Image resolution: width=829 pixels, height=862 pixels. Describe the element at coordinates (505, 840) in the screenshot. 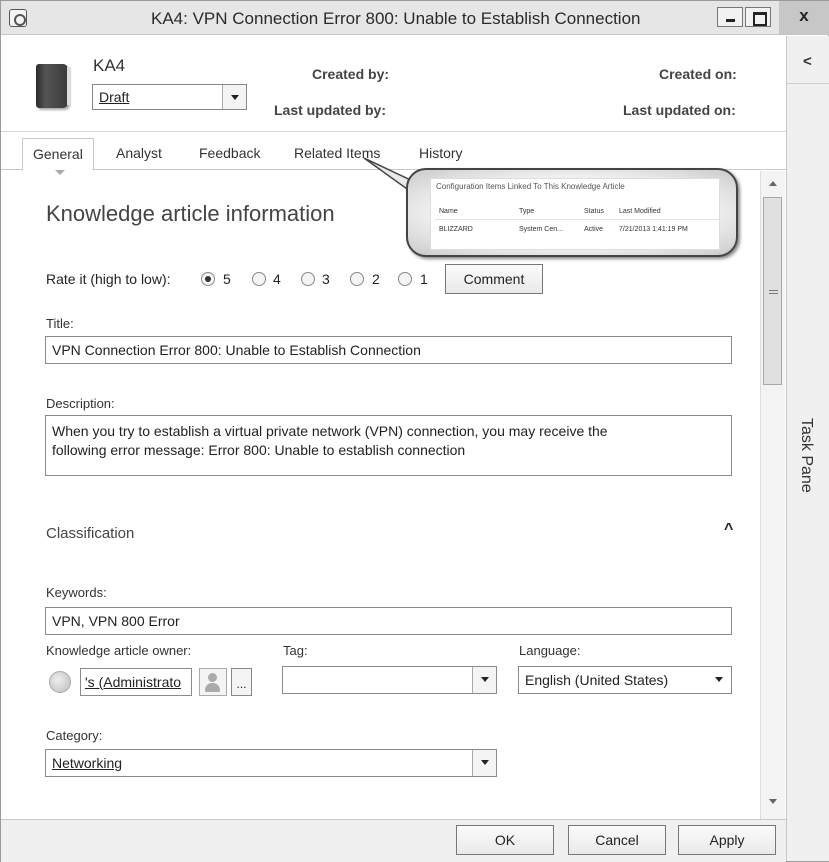

I see `ok-button: OK` at that location.